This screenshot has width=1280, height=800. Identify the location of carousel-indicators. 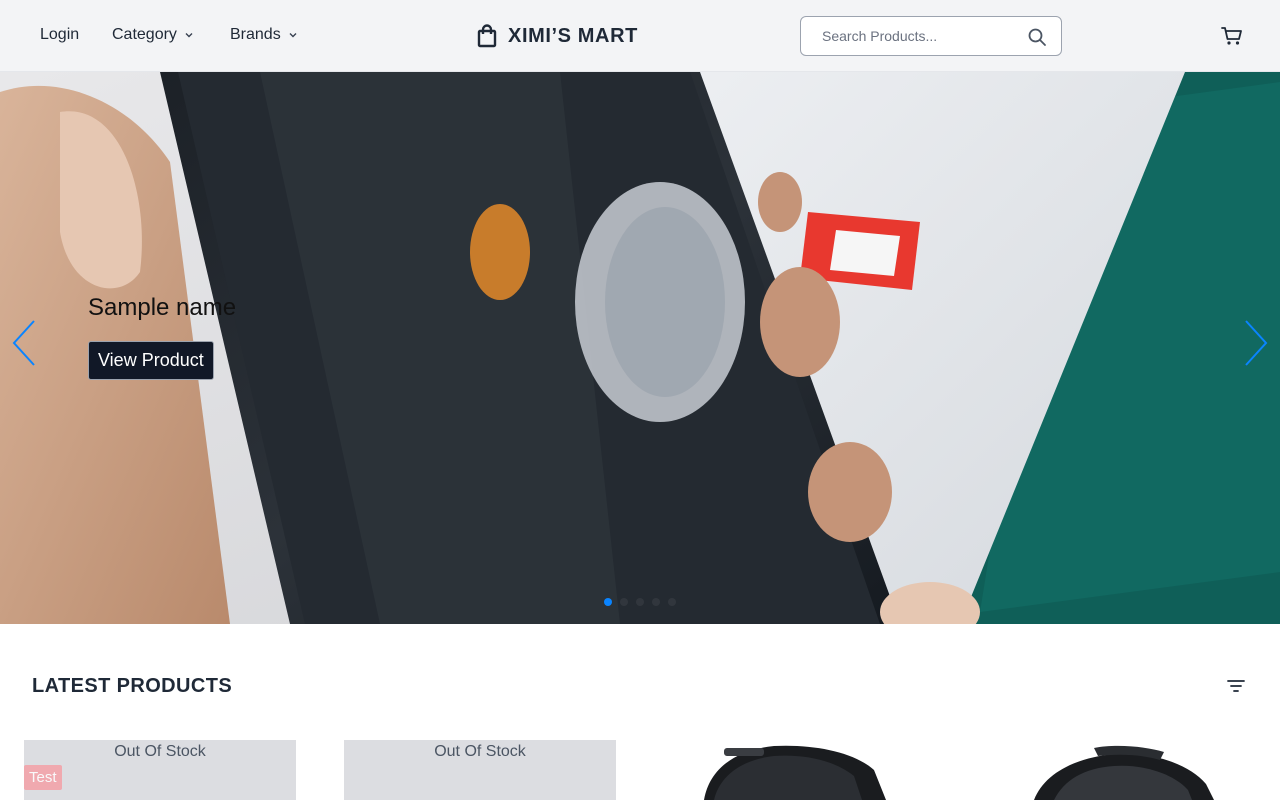
(640, 602).